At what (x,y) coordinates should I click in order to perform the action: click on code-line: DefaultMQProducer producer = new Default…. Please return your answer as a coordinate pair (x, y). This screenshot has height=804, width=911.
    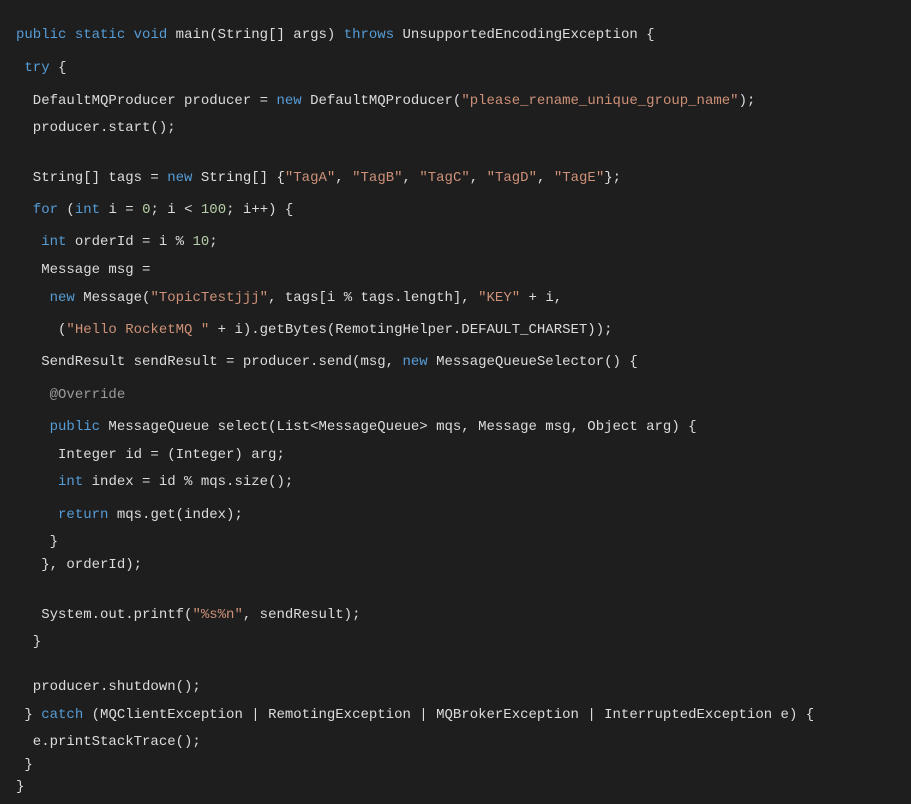
    Looking at the image, I should click on (386, 101).